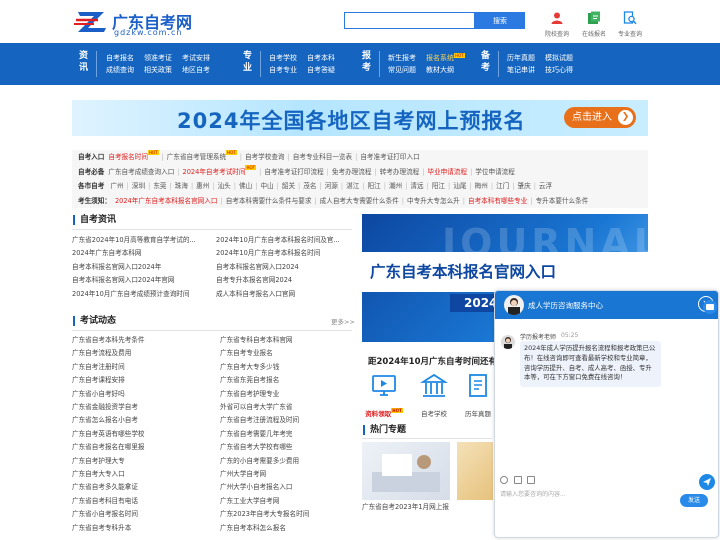 The width and height of the screenshot is (720, 540). What do you see at coordinates (600, 117) in the screenshot?
I see `banner-enter-button: 点击进入 ❯` at bounding box center [600, 117].